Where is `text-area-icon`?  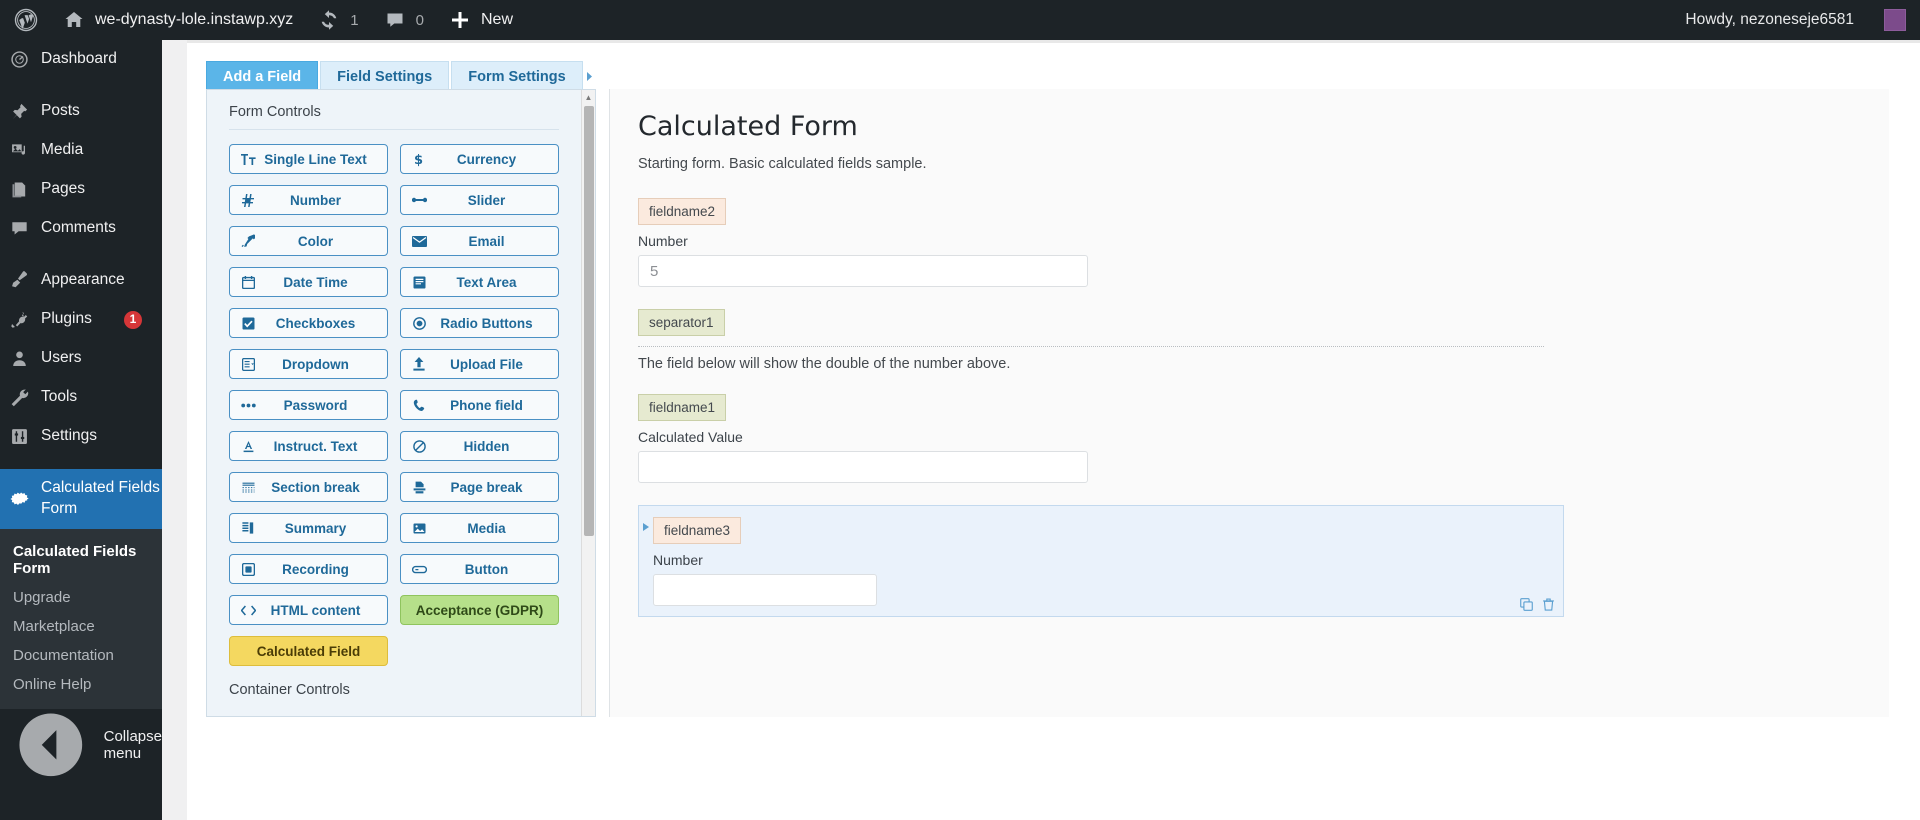
text-area-icon is located at coordinates (419, 282).